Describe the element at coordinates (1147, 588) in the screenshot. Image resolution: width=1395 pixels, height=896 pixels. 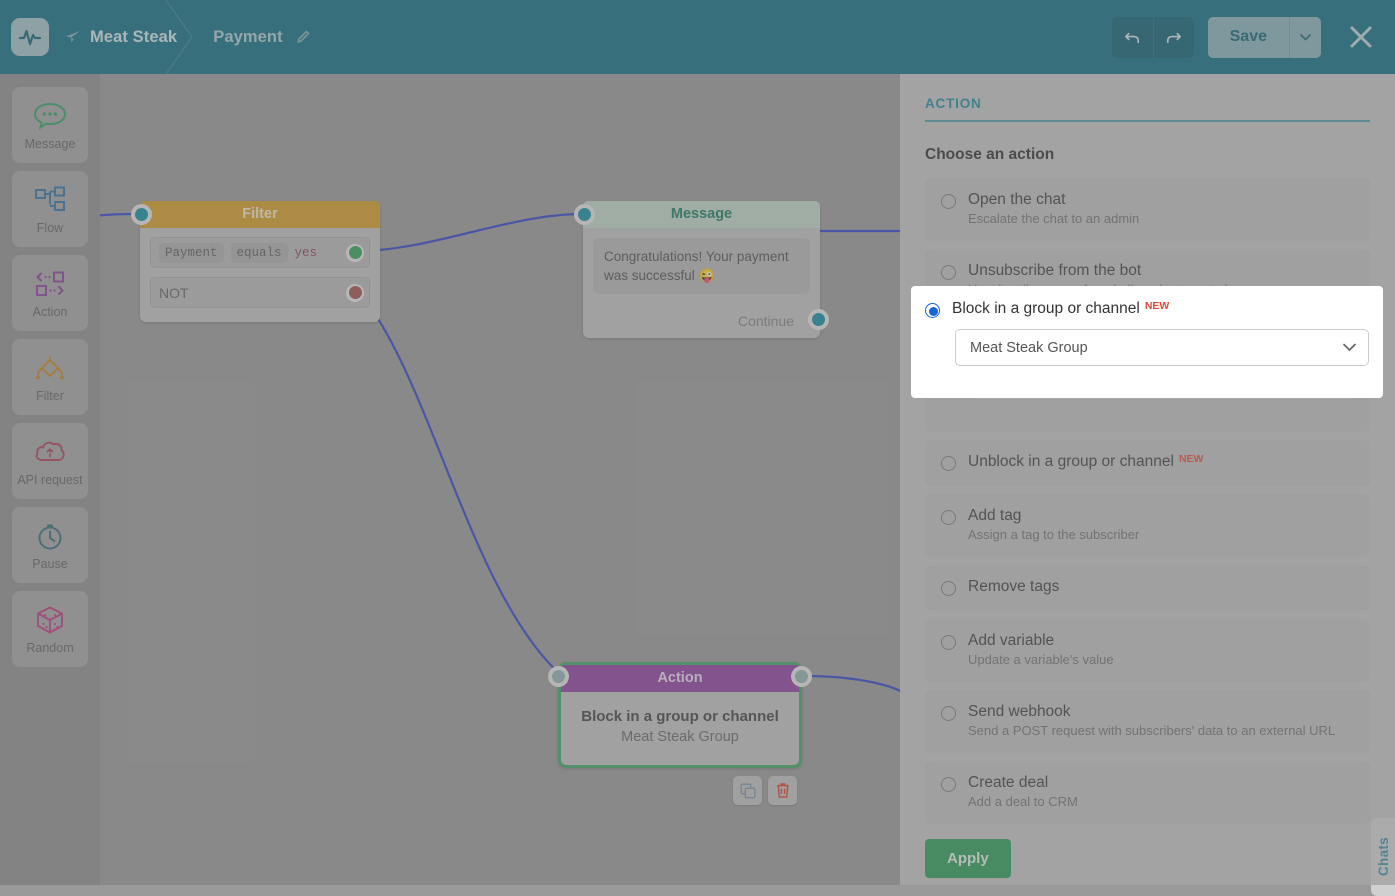
I see `action-option-remove-tags: Remove tags` at that location.